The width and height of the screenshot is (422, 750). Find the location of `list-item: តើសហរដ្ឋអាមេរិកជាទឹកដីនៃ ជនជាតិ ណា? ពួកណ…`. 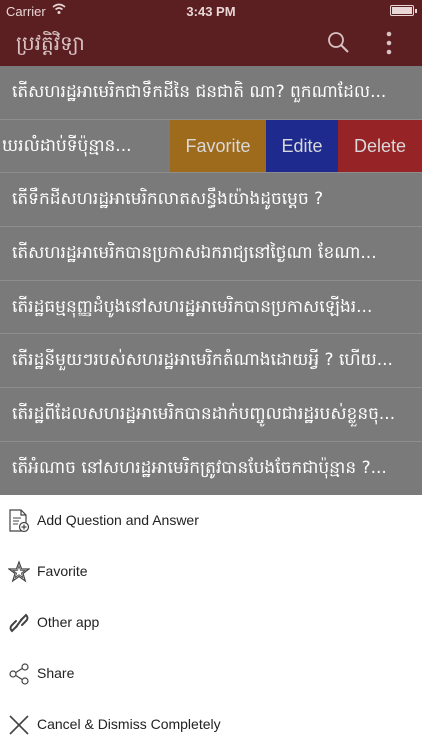

list-item: តើសហរដ្ឋអាមេរិកជាទឹកដីនៃ ជនជាតិ ណា? ពួកណ… is located at coordinates (211, 93).